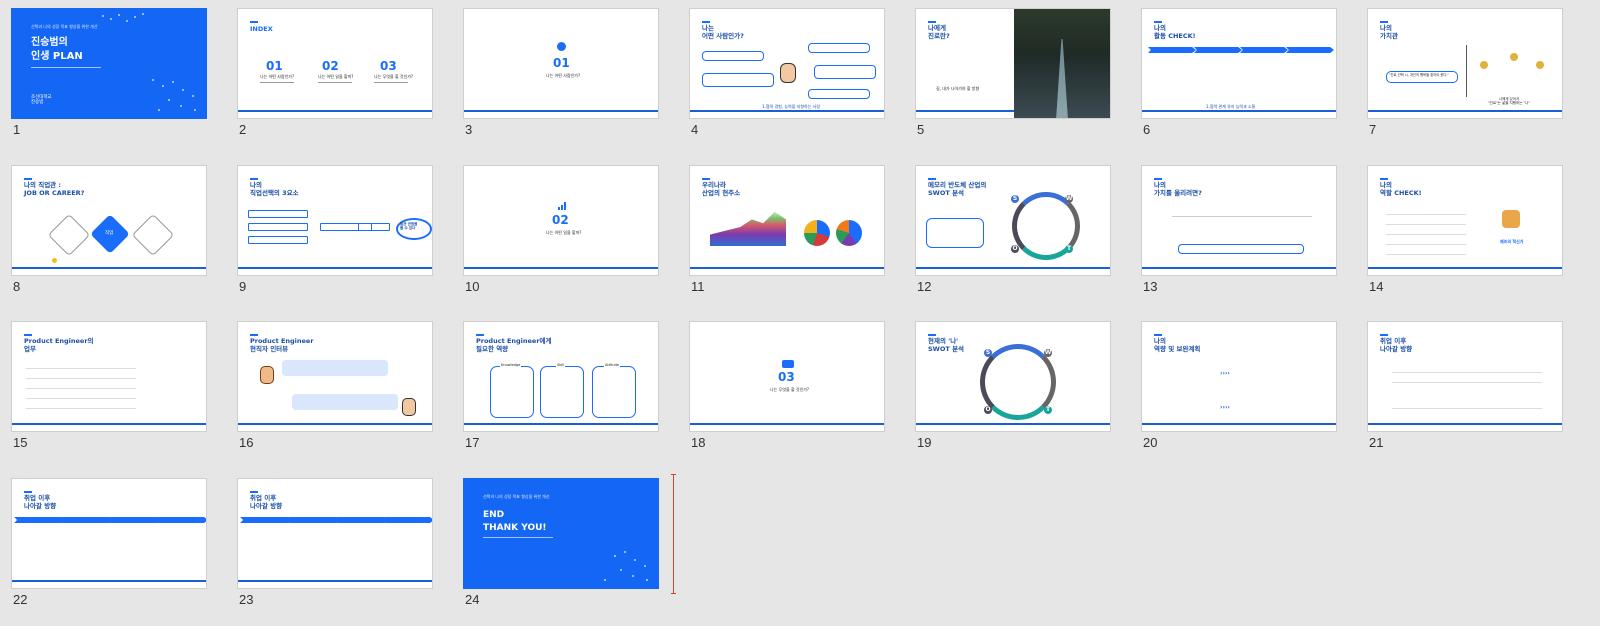 This screenshot has width=1600, height=626. What do you see at coordinates (516, 496) in the screenshot?
I see `end-slide-subtitle: 선택과 나의 성장 목표 향상을 위한 개선` at bounding box center [516, 496].